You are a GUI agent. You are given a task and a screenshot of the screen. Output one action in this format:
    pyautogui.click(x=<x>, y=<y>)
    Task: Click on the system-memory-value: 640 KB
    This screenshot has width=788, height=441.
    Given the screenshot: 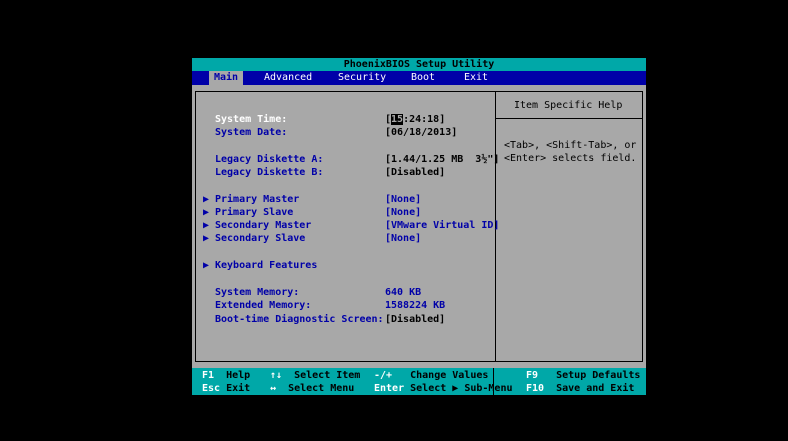 What is the action you would take?
    pyautogui.click(x=403, y=292)
    